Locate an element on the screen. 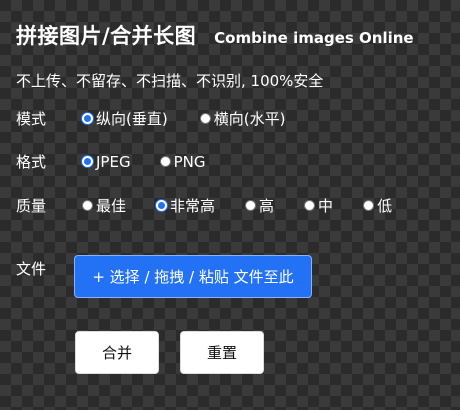  quality-high-label: 高 is located at coordinates (267, 206).